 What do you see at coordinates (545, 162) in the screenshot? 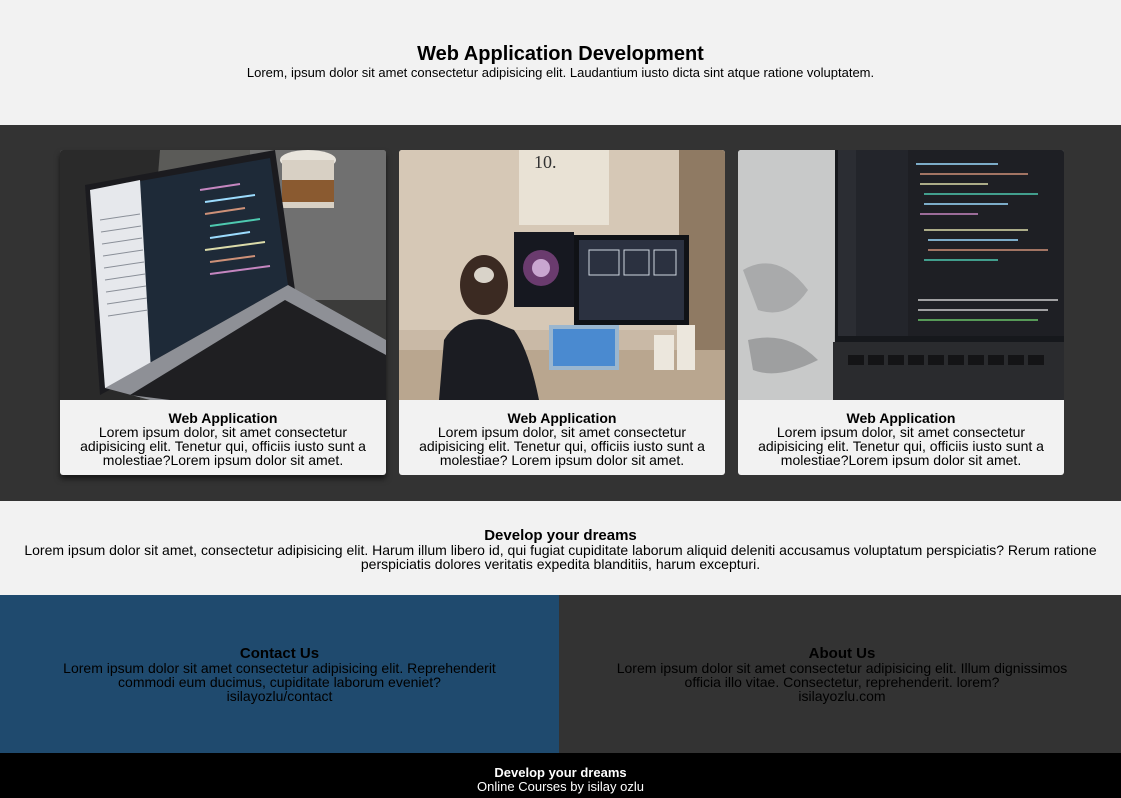
I see `svg-text: 10.` at bounding box center [545, 162].